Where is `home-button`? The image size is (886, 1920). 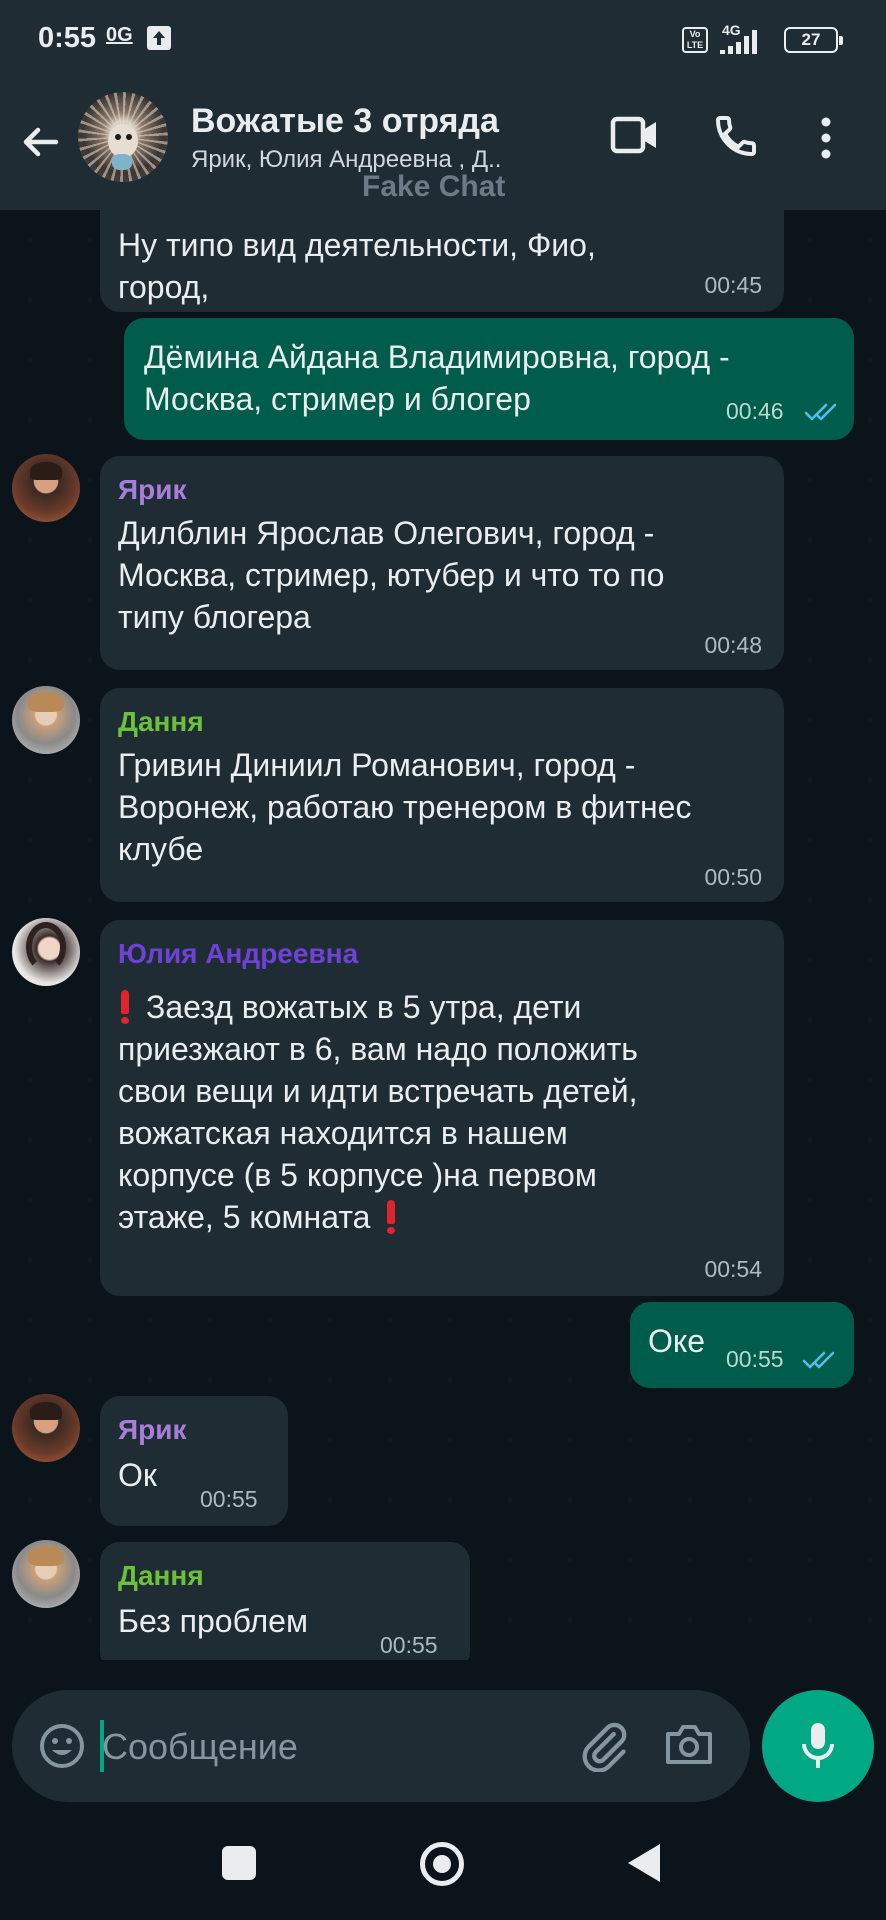 home-button is located at coordinates (442, 1864).